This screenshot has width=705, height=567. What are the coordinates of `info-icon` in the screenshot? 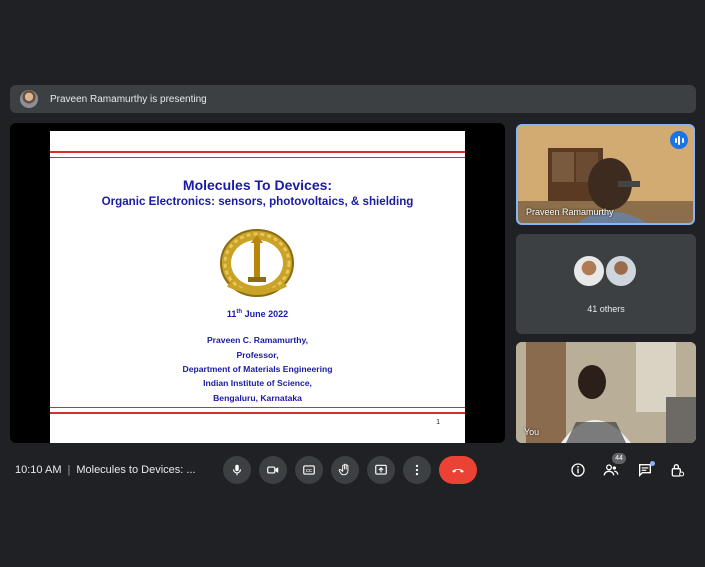 It's located at (578, 470).